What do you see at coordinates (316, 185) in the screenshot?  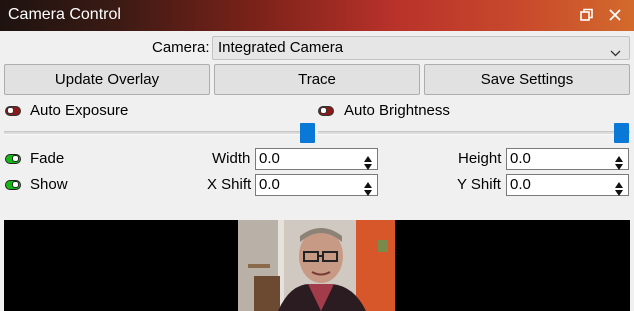 I see `x-shift-spinbox: 0.0` at bounding box center [316, 185].